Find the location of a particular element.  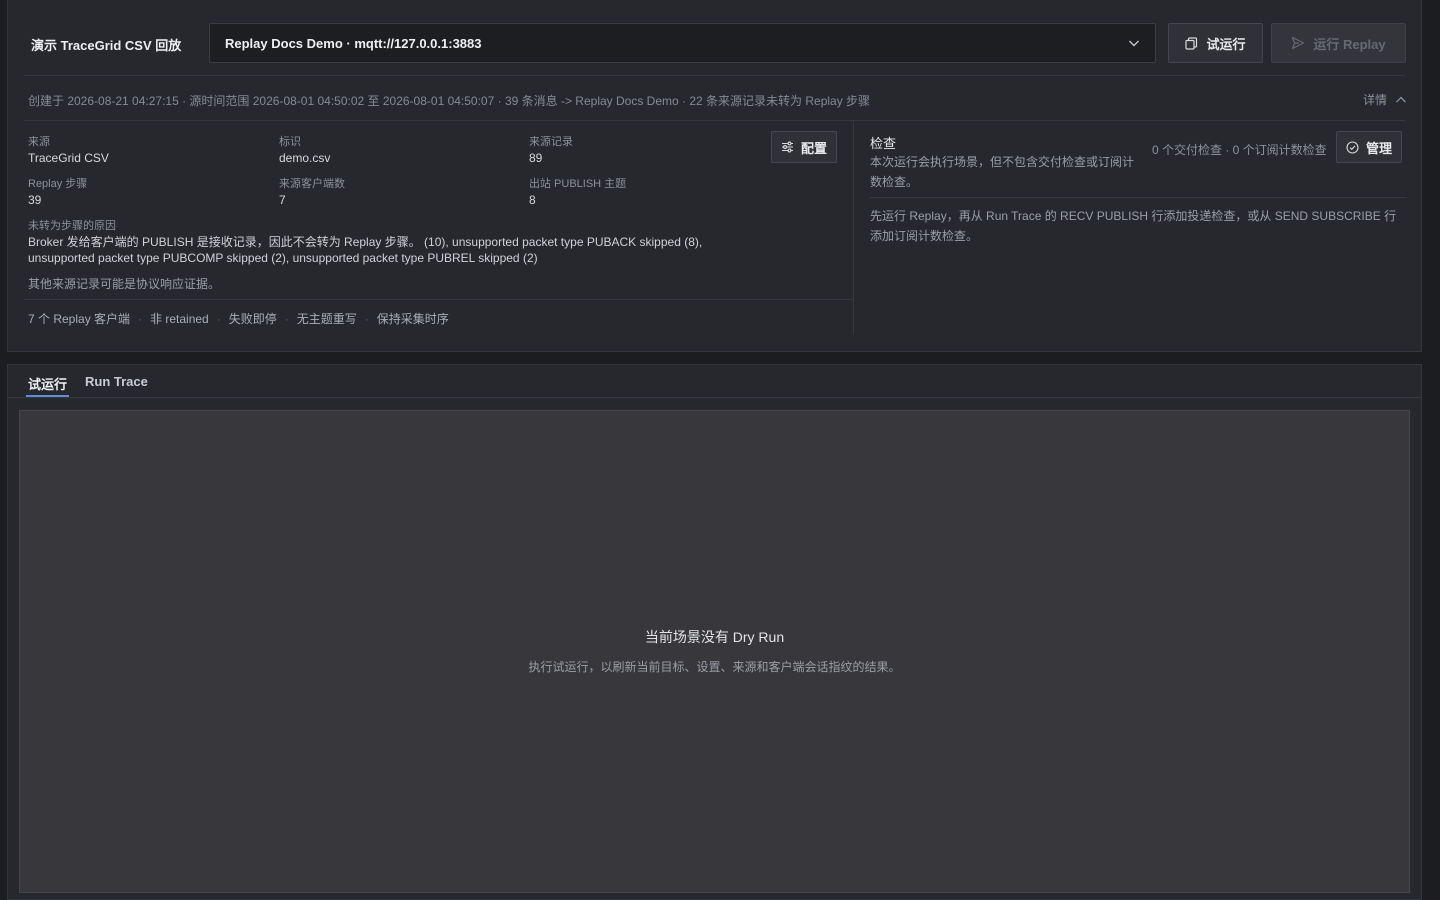

reason-label: 未转为步骤的原因 is located at coordinates (72, 226).